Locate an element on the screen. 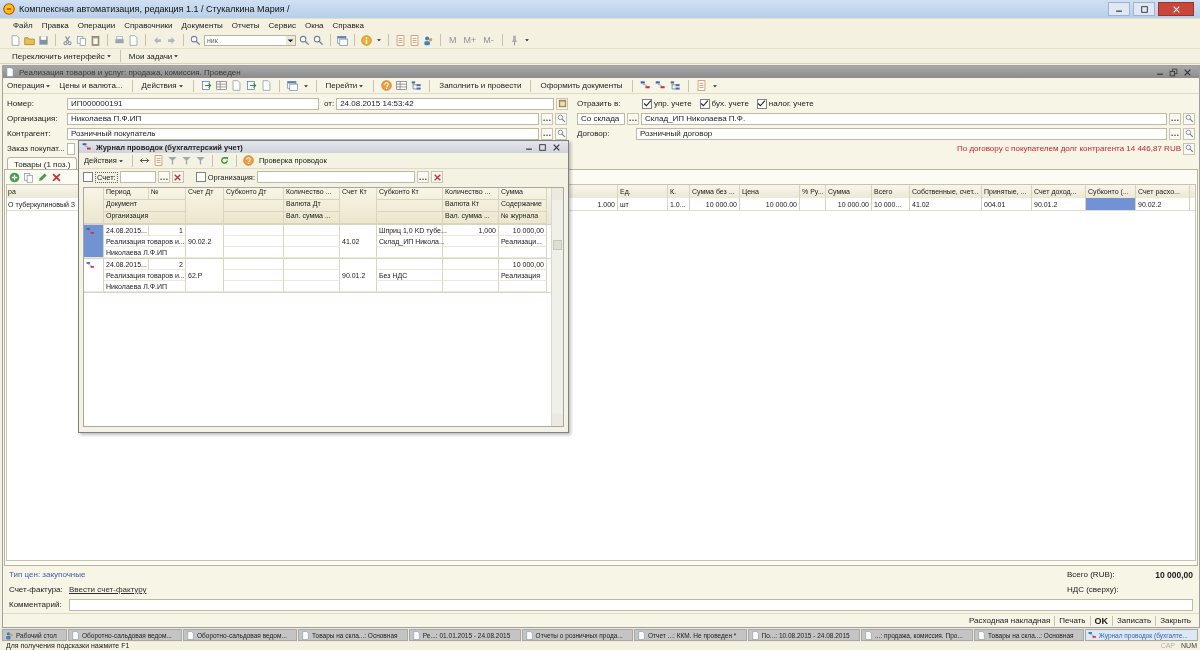  order-field is located at coordinates (71, 148).